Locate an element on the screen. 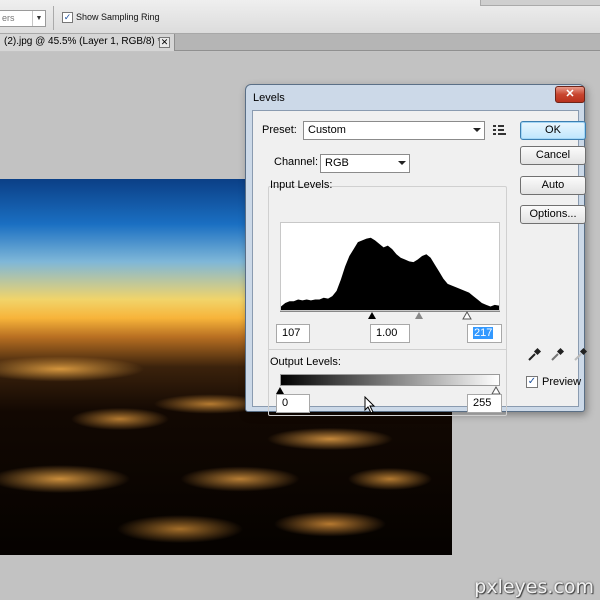 The image size is (600, 600). input-gamma-value: 1.00 is located at coordinates (387, 333).